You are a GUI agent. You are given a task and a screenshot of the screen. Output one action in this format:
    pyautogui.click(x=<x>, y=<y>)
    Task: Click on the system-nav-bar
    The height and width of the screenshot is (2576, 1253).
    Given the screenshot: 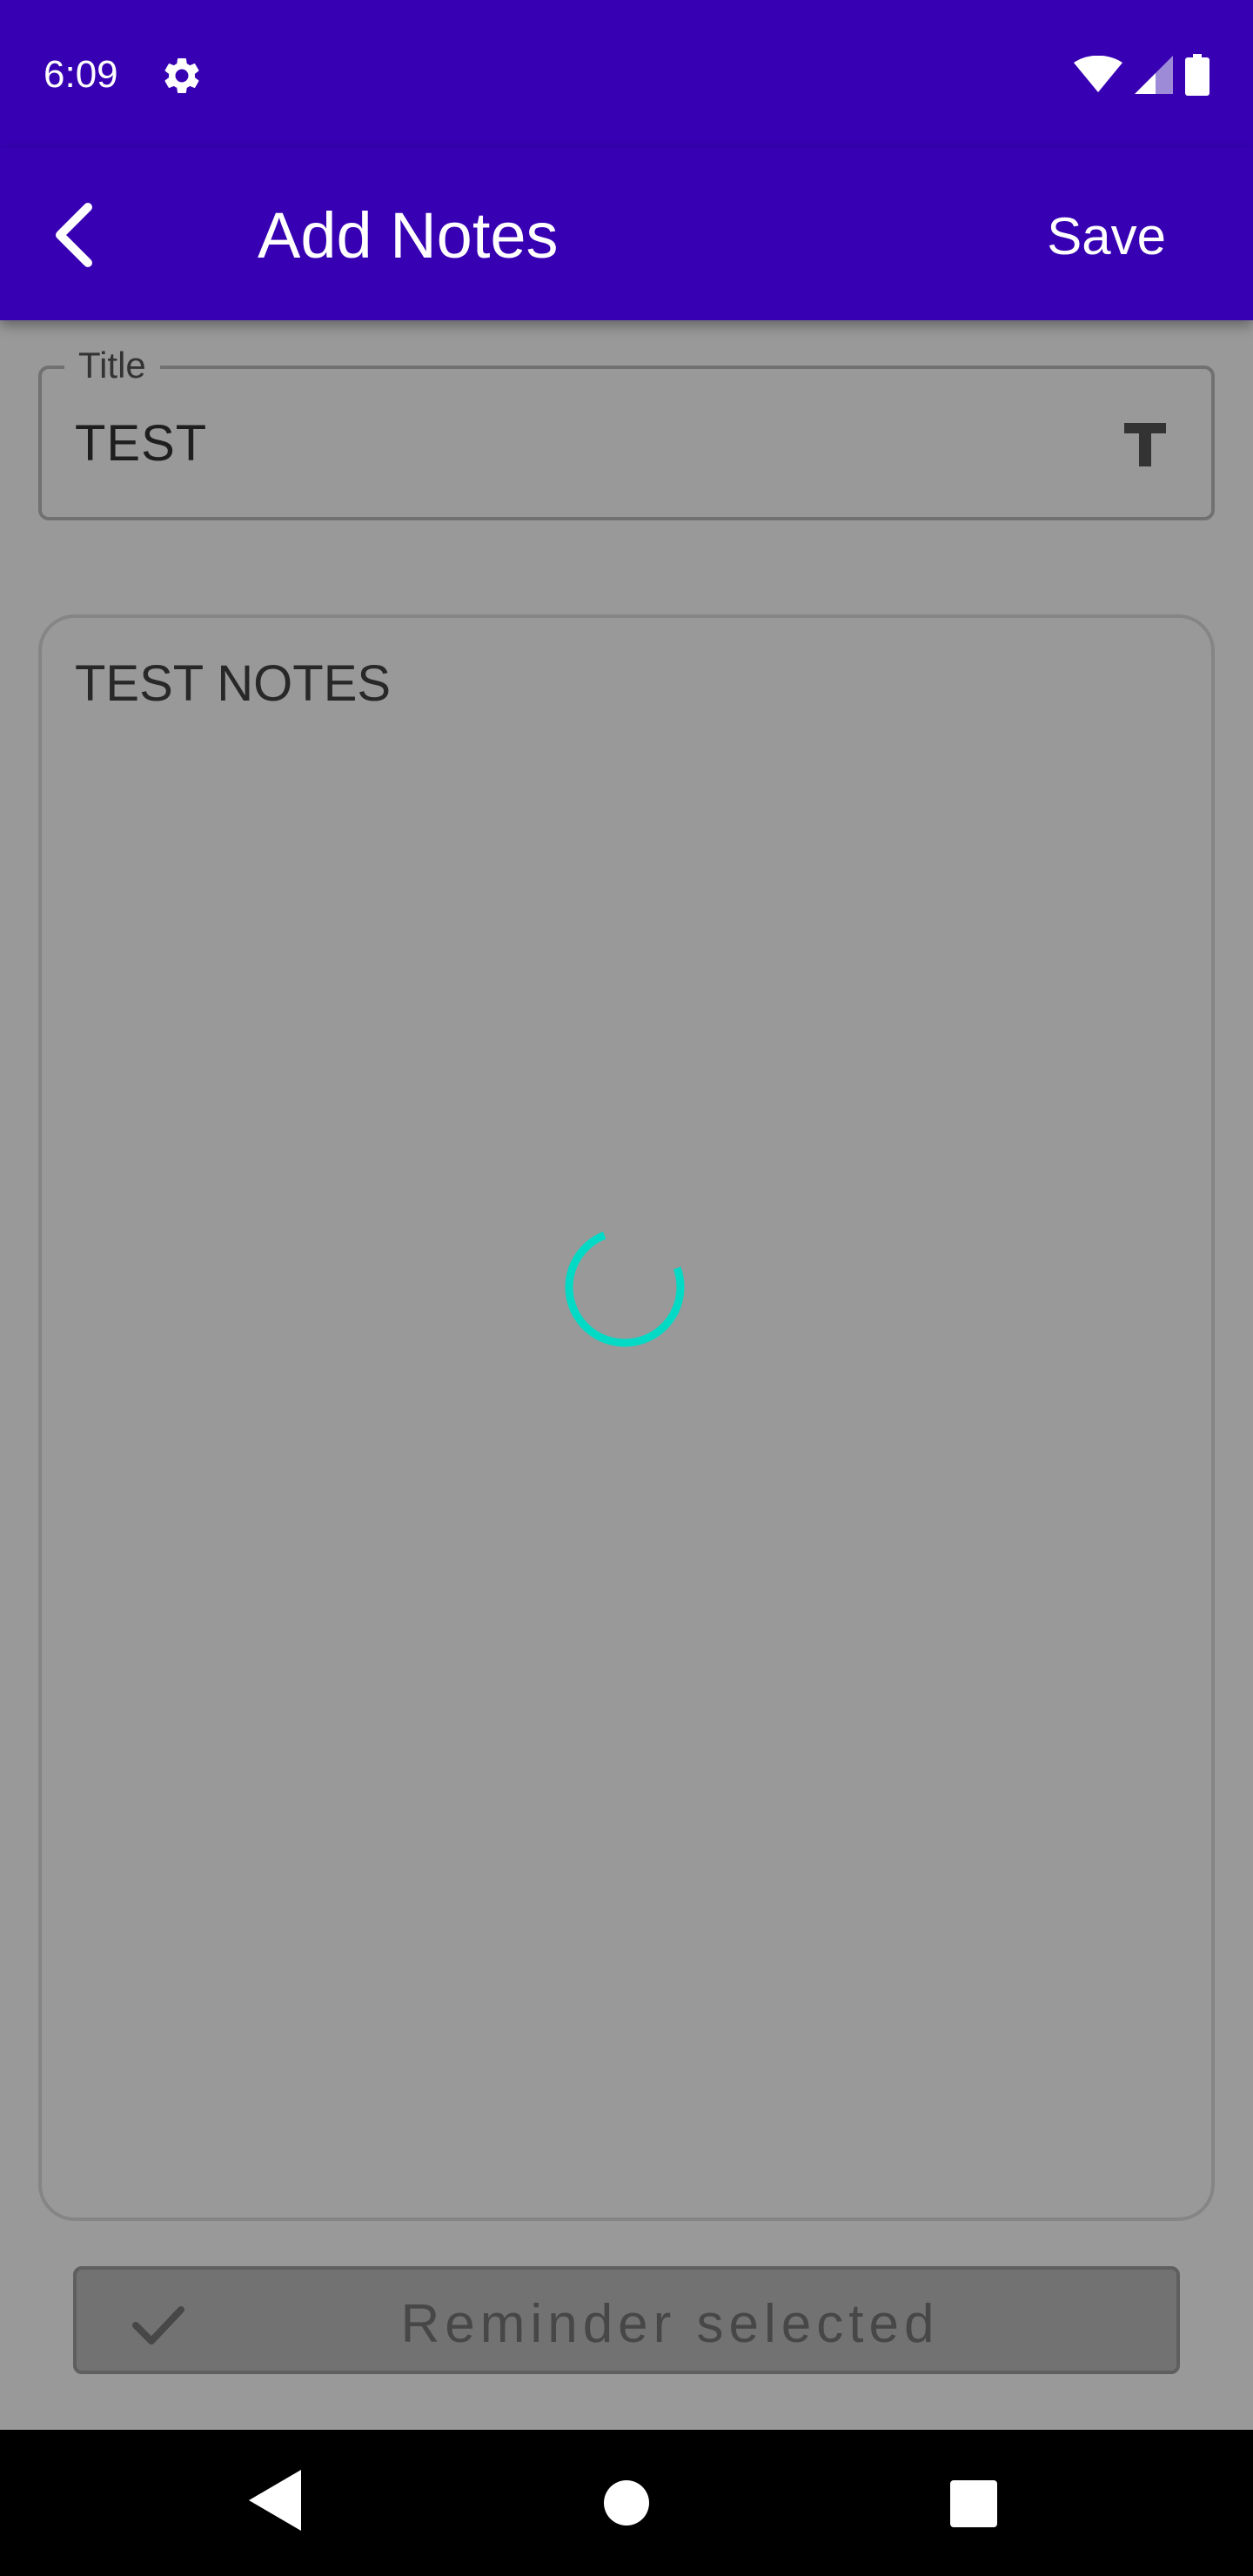 What is the action you would take?
    pyautogui.click(x=626, y=2503)
    